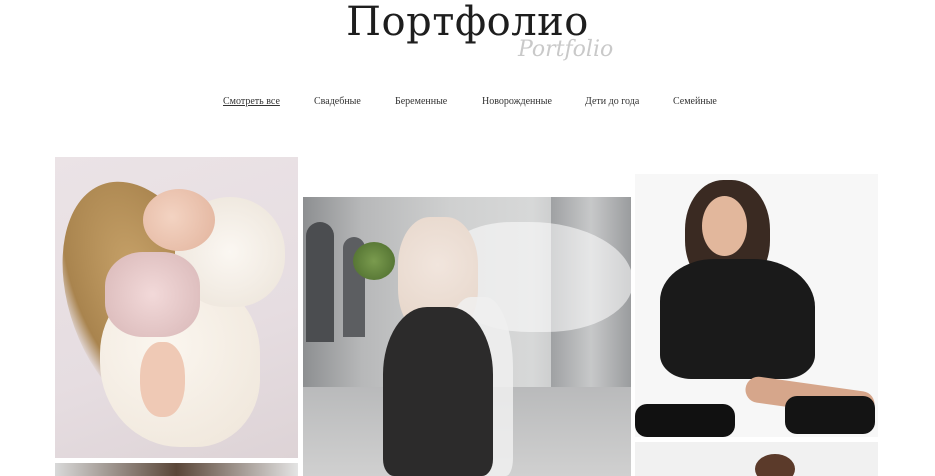 The image size is (935, 476). I want to click on nav-link-newborn: Новорожденные, so click(517, 101).